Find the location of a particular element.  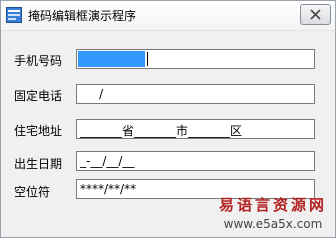

birthdate-input: _-__/__/__ is located at coordinates (195, 161).